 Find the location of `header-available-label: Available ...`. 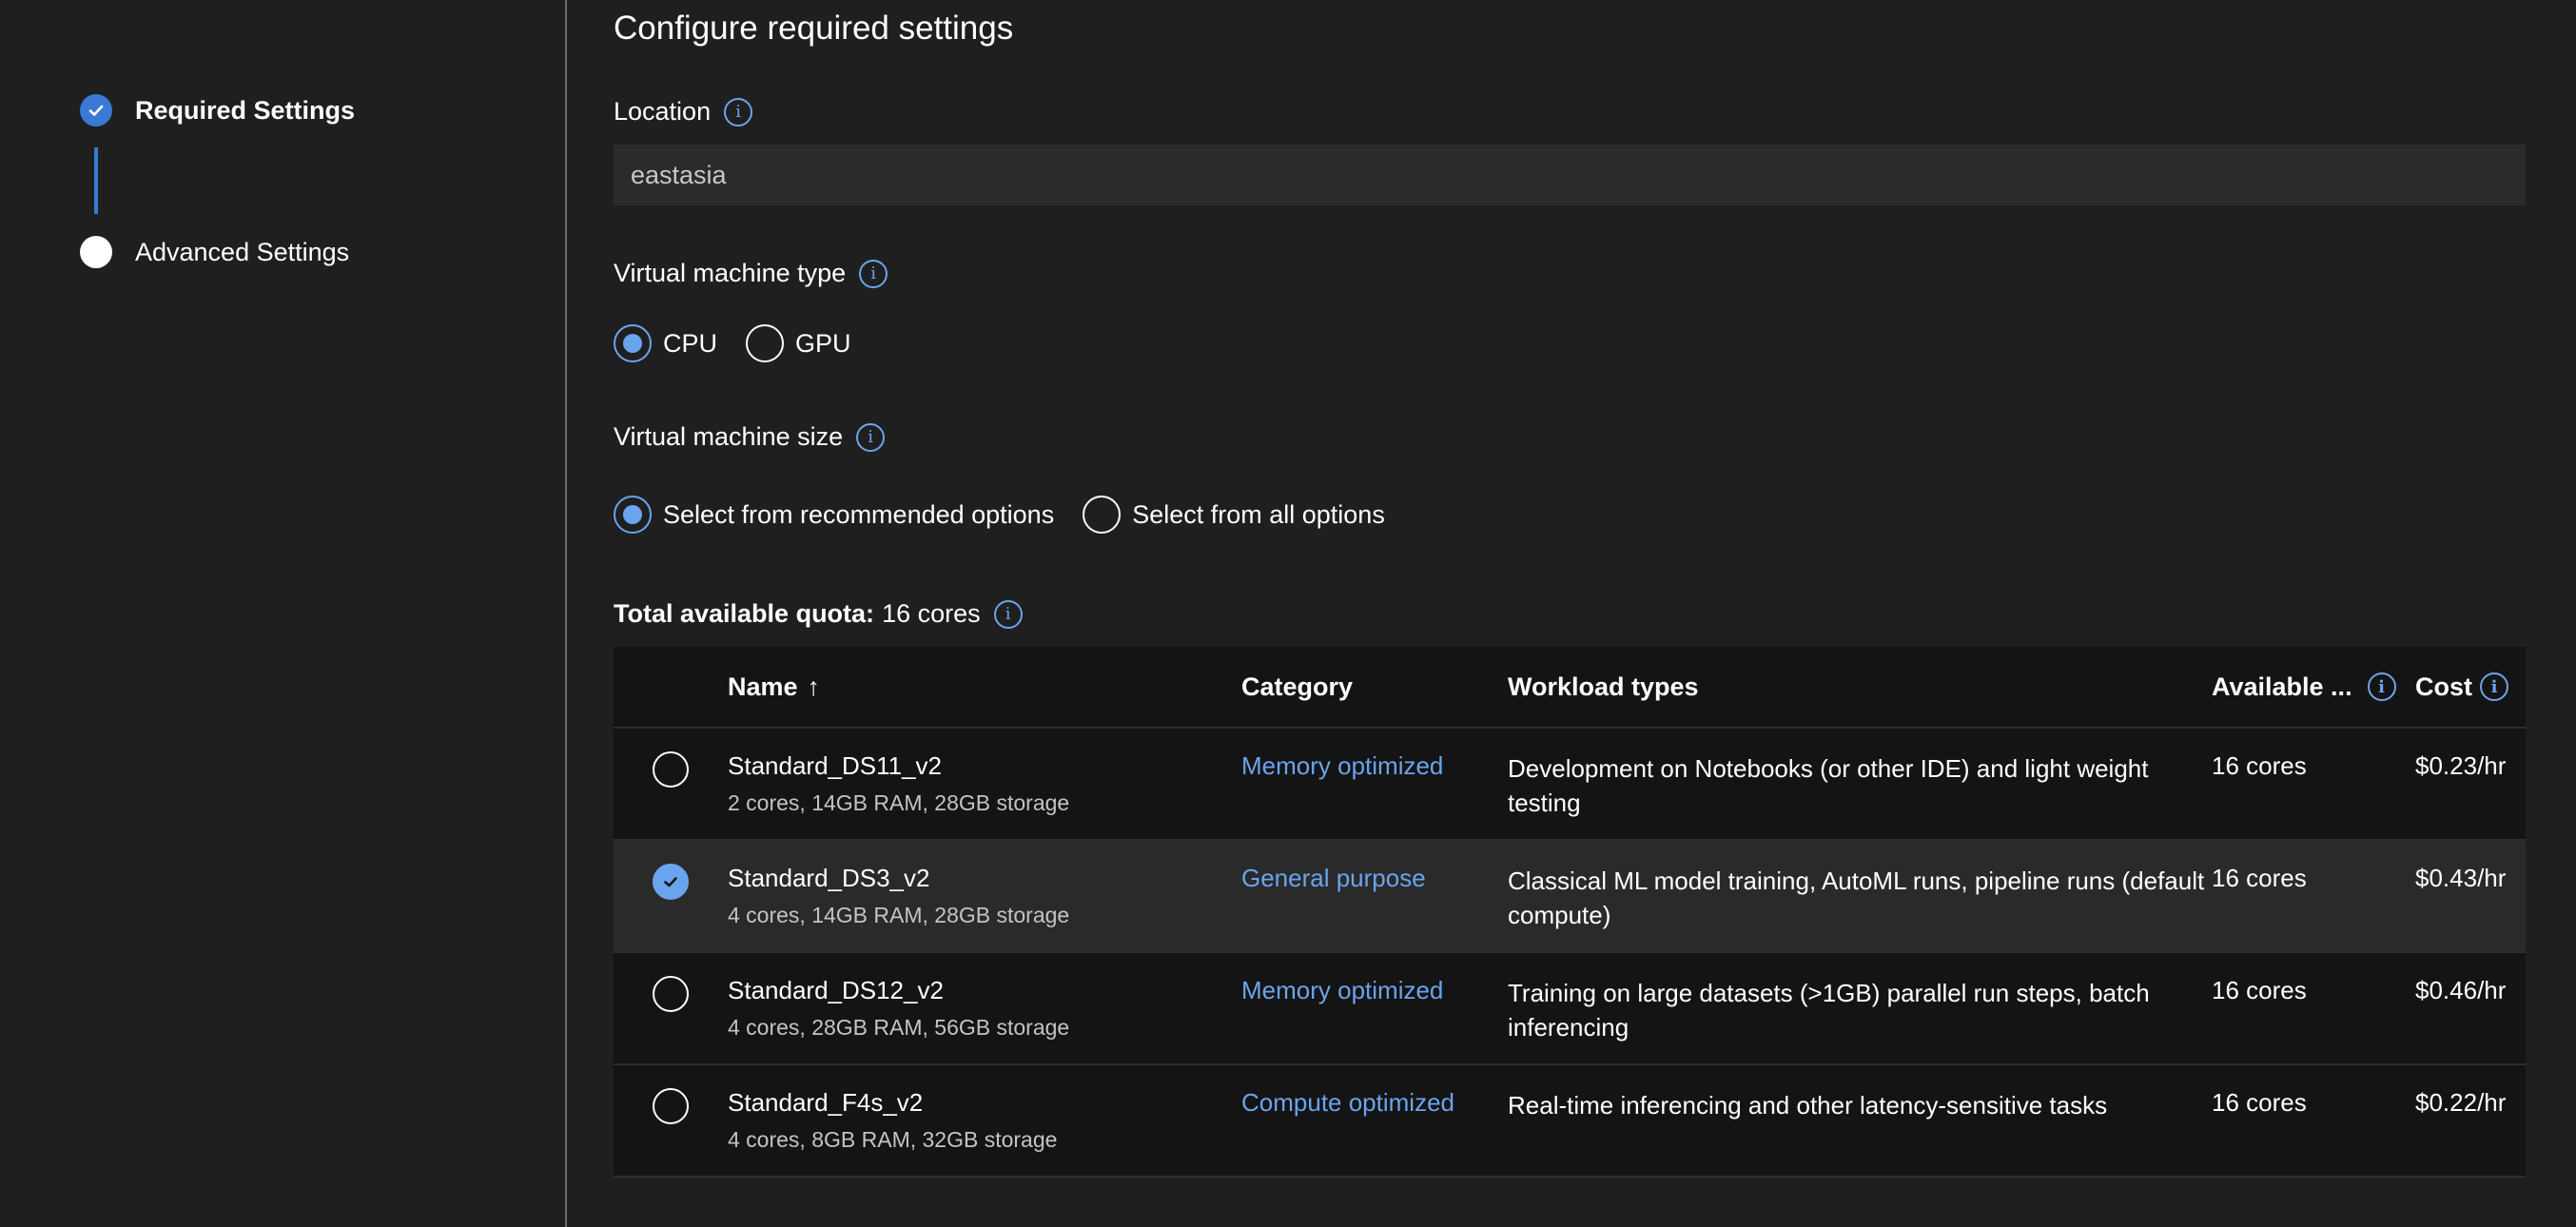

header-available-label: Available ... is located at coordinates (2282, 687).